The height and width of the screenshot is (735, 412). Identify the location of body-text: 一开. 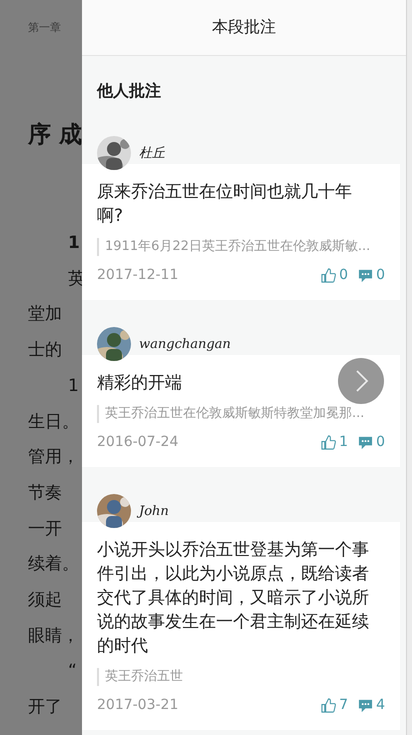
(45, 529).